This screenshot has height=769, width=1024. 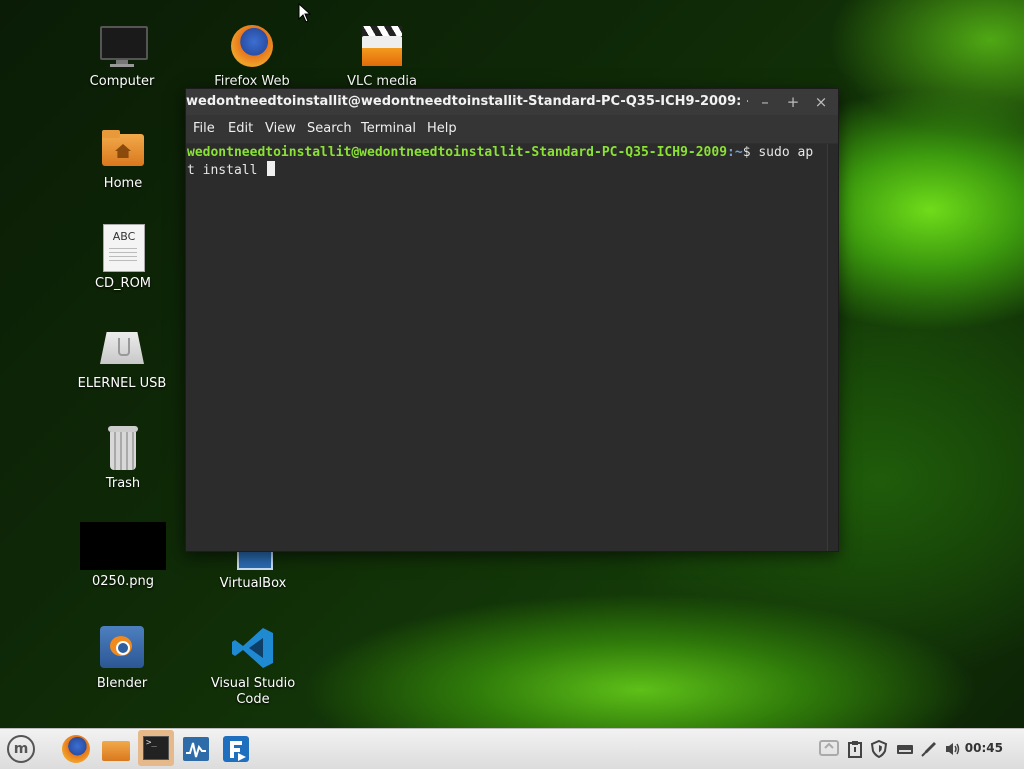 What do you see at coordinates (123, 448) in the screenshot?
I see `trash-icon` at bounding box center [123, 448].